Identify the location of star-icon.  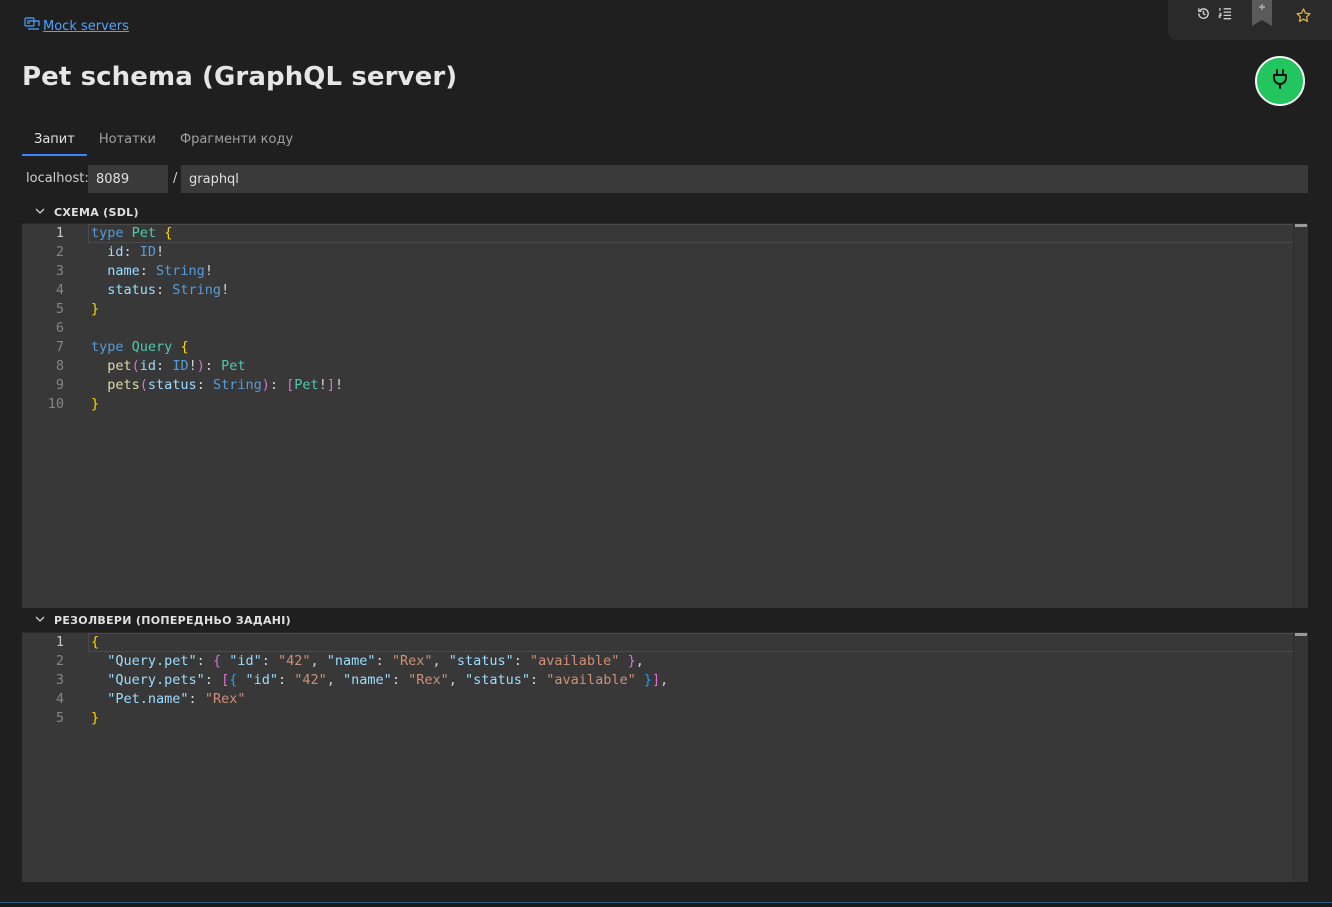
(1303, 15).